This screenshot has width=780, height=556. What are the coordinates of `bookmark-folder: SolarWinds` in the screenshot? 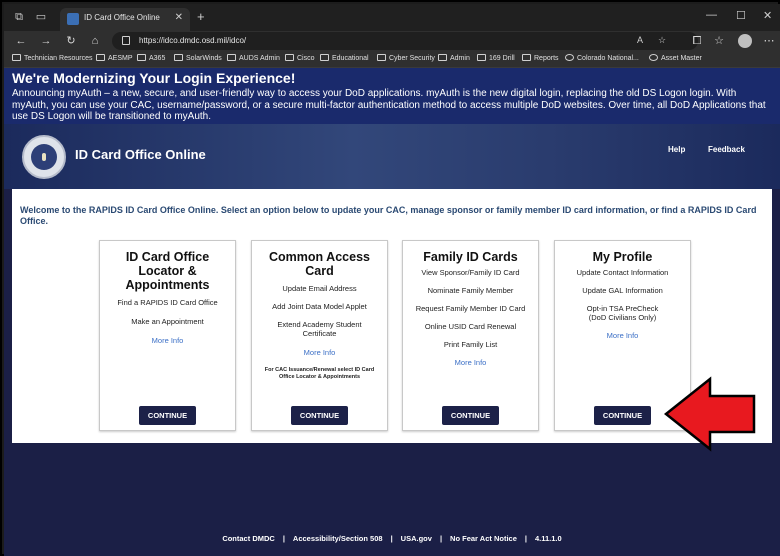 It's located at (198, 58).